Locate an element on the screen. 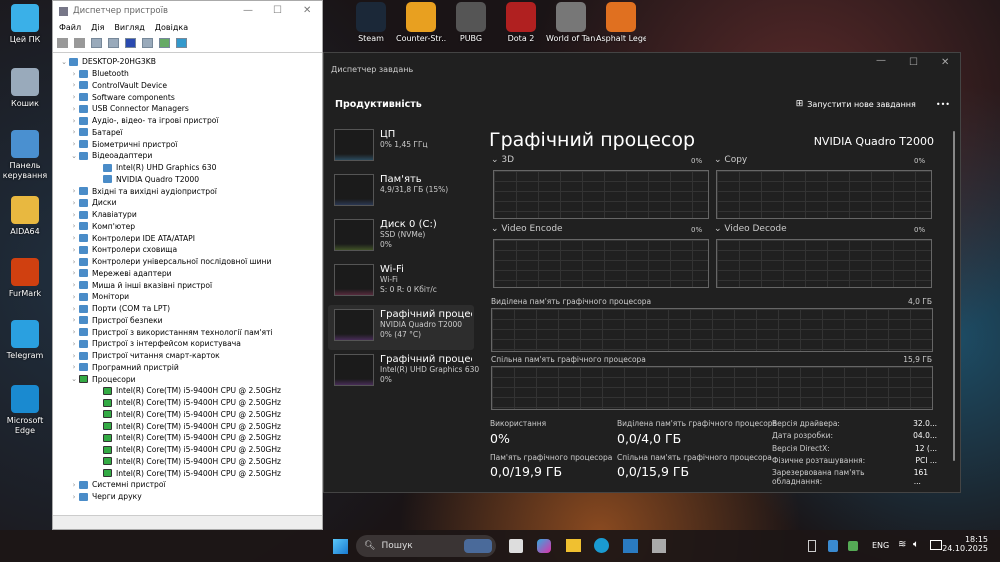  tree-item: ⌄ DESKTOP-20HG3KB is located at coordinates (187, 62).